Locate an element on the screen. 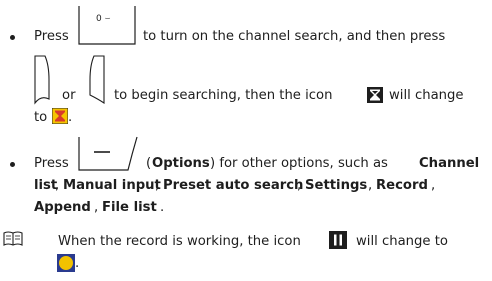 The width and height of the screenshot is (492, 281). note-period: . is located at coordinates (77, 263).